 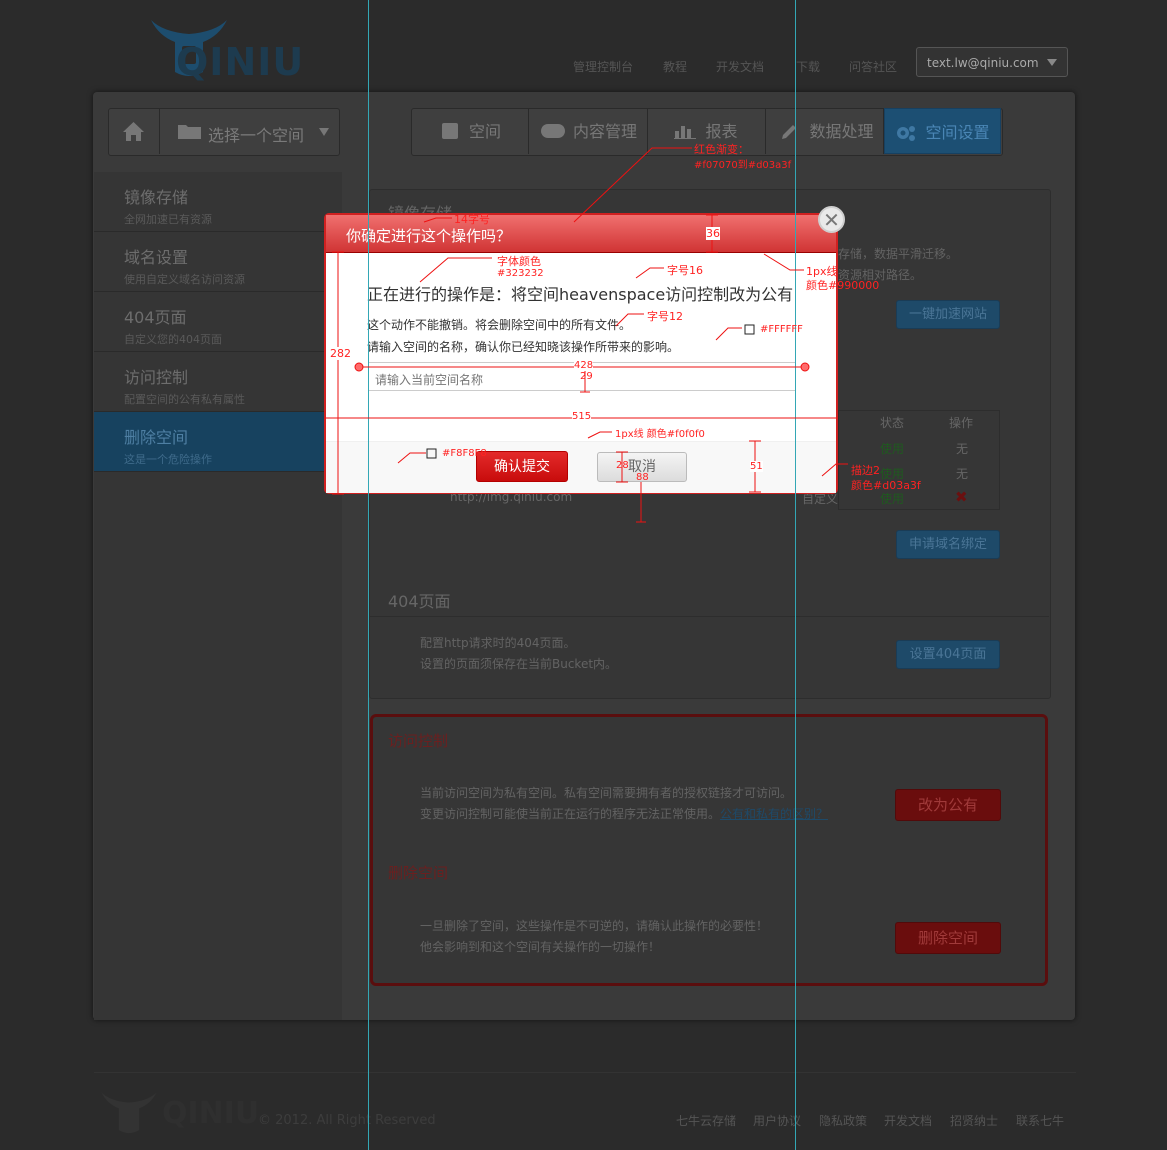 I want to click on annotation: 88, so click(x=642, y=477).